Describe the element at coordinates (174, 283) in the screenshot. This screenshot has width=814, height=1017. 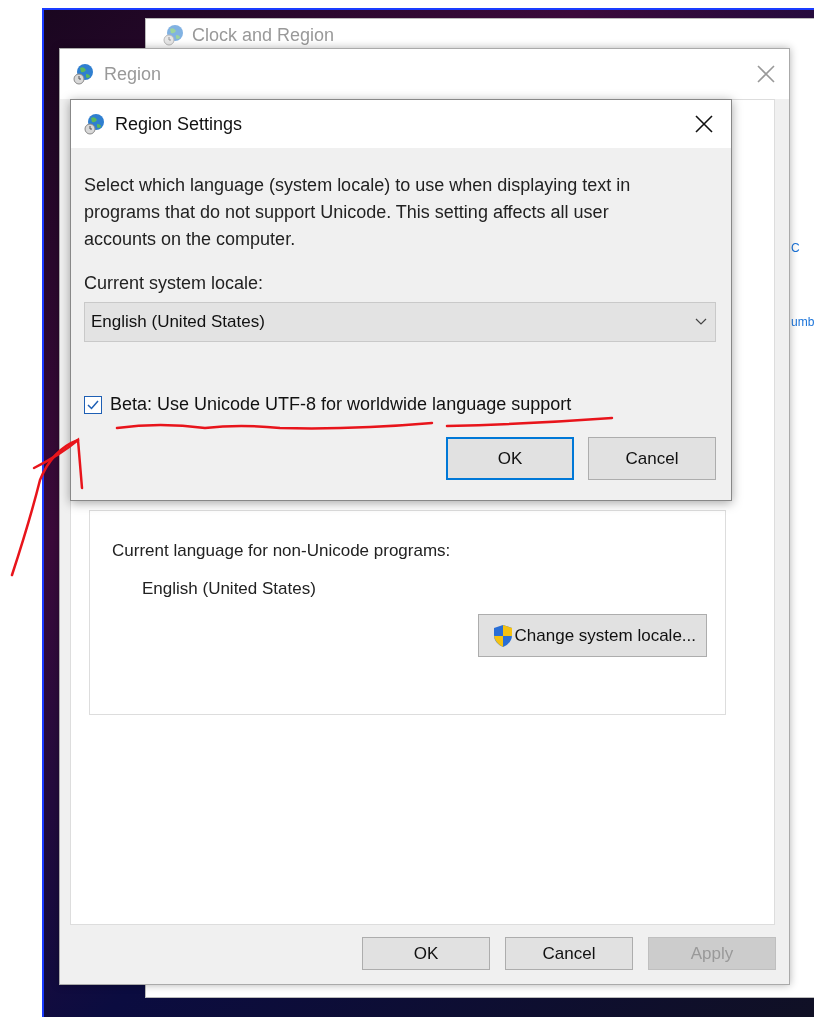
I see `label: Current system locale:` at that location.